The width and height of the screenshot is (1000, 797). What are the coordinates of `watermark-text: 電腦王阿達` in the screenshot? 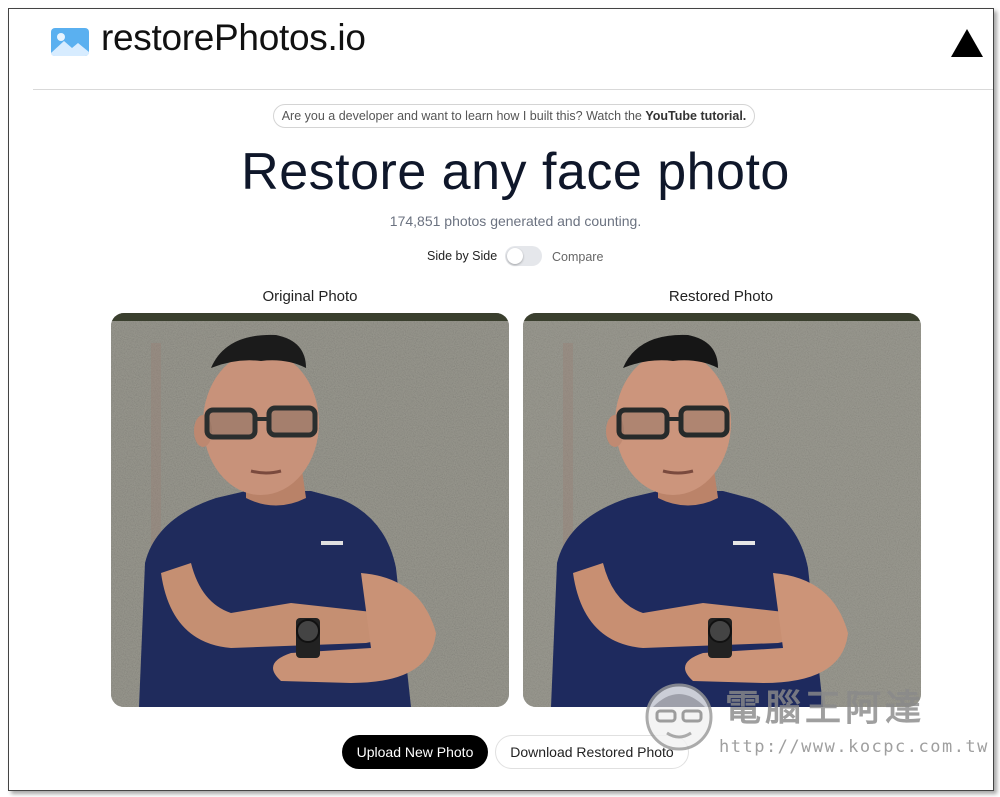 It's located at (825, 707).